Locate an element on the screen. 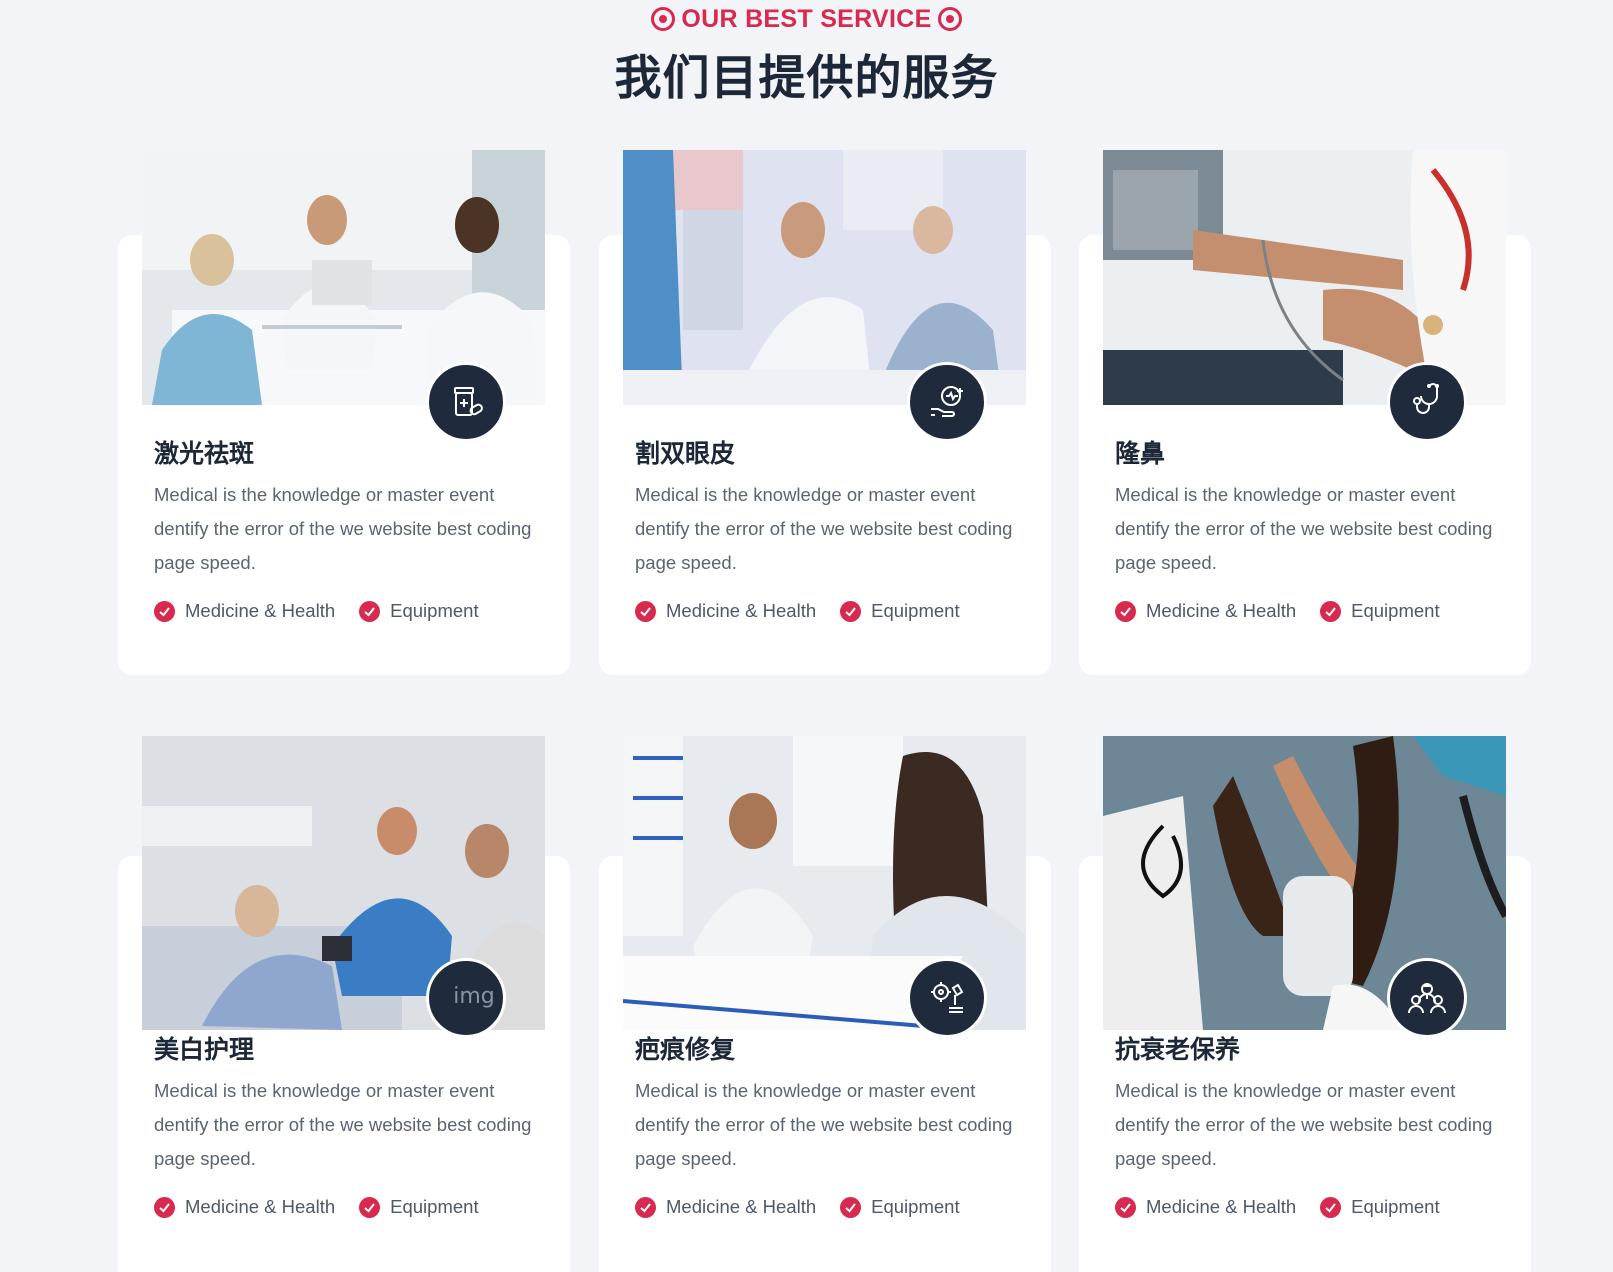 Image resolution: width=1613 pixels, height=1272 pixels. service-title: 疤痕修复 is located at coordinates (685, 1050).